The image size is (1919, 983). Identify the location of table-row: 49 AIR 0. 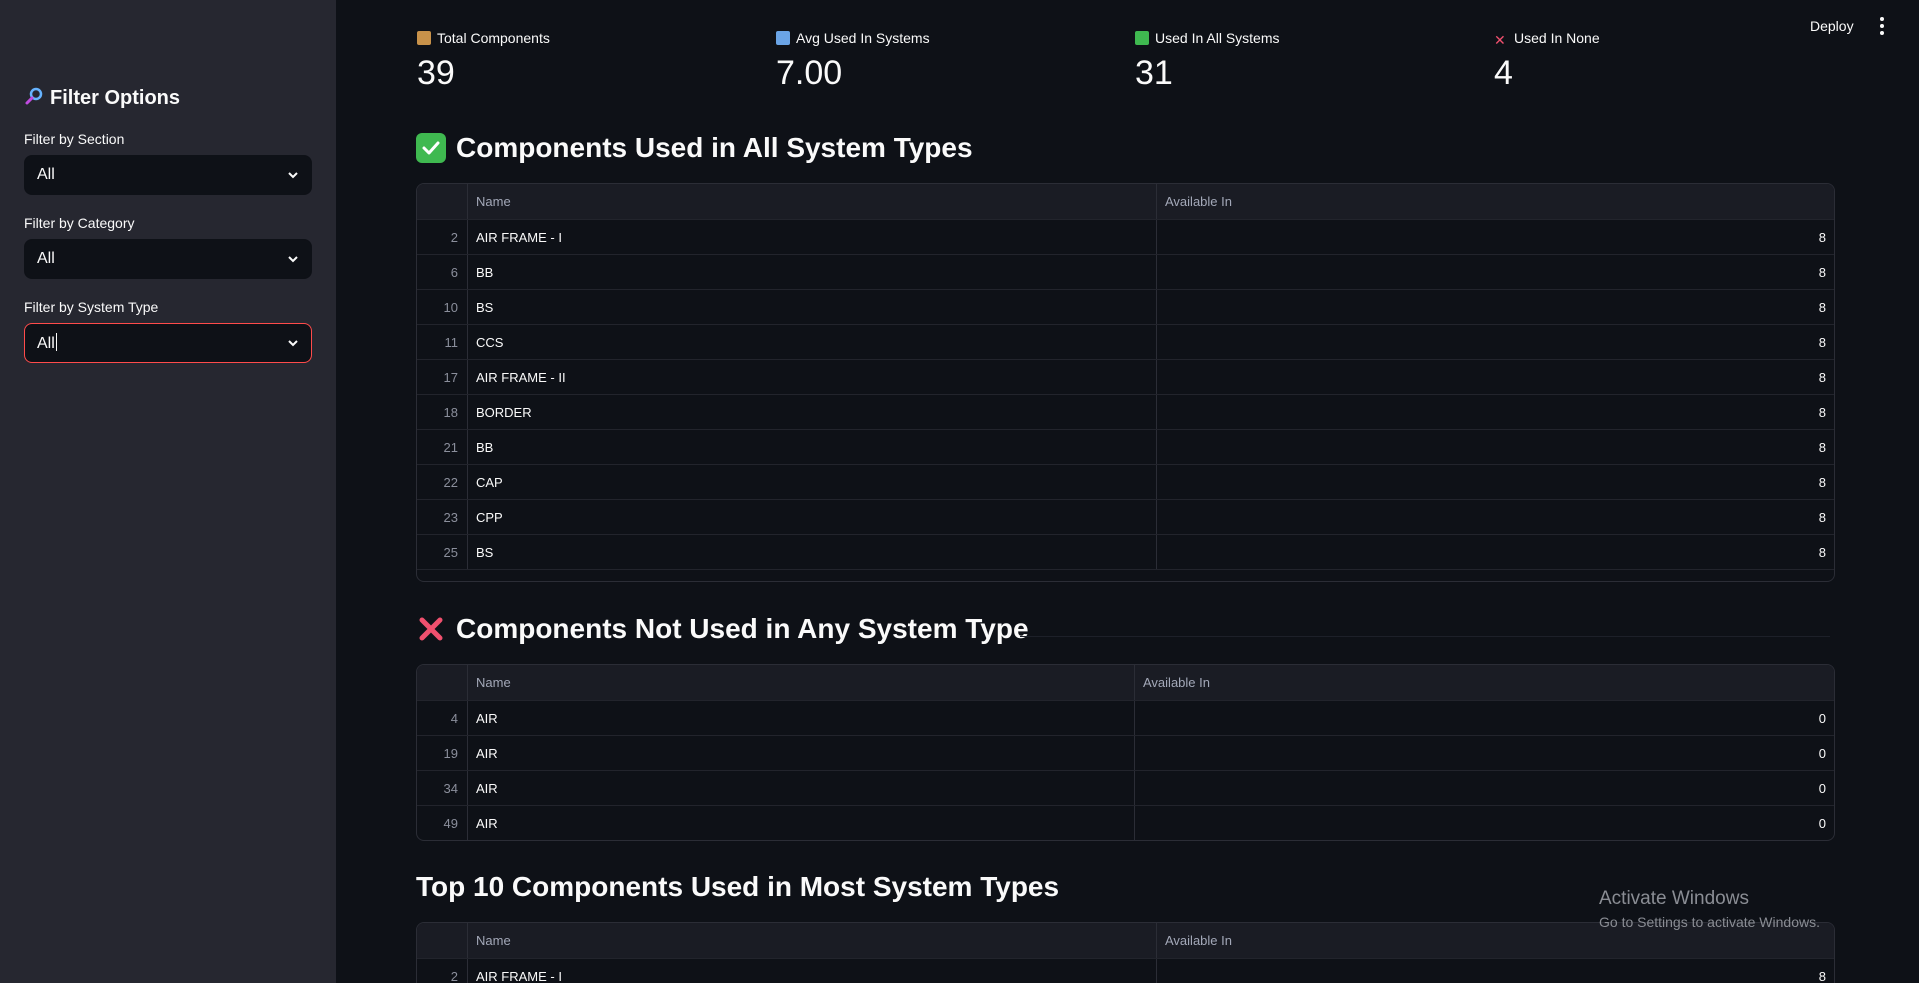
(1125, 823).